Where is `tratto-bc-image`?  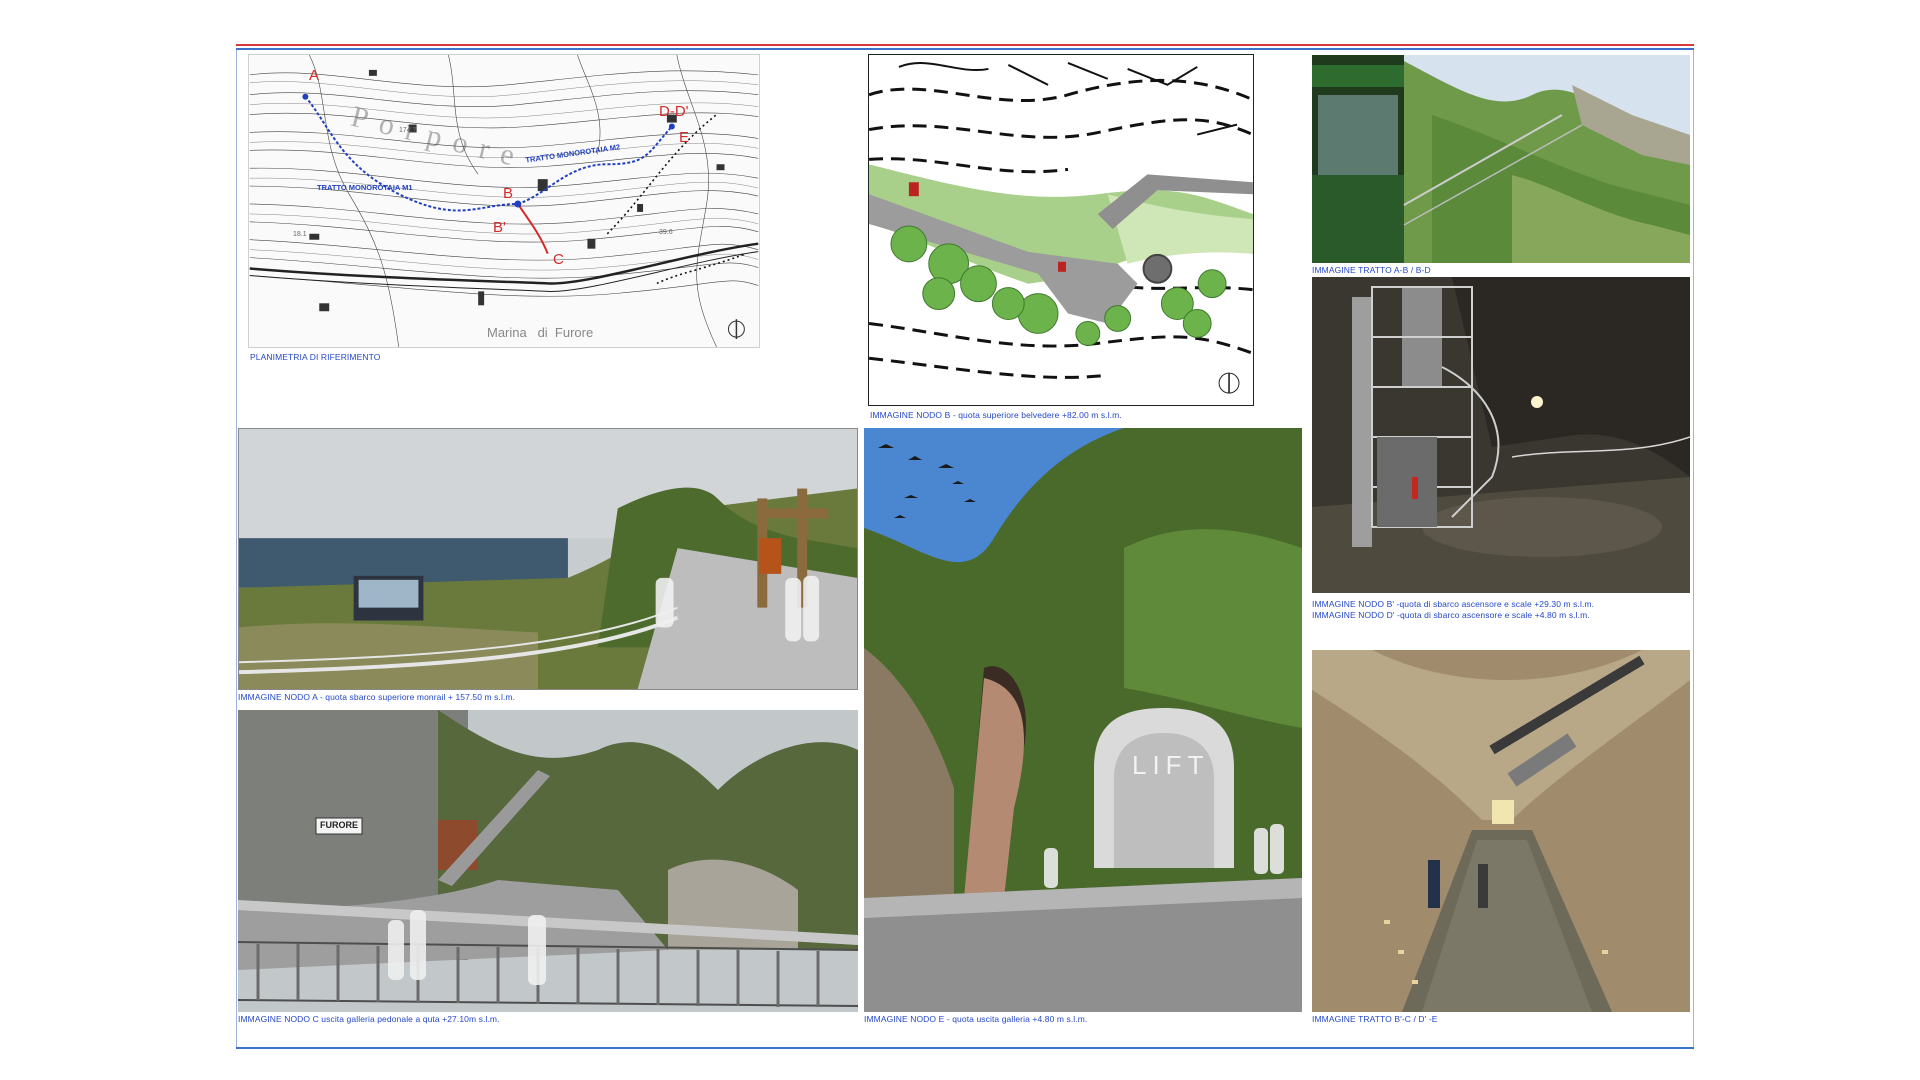
tratto-bc-image is located at coordinates (1501, 831).